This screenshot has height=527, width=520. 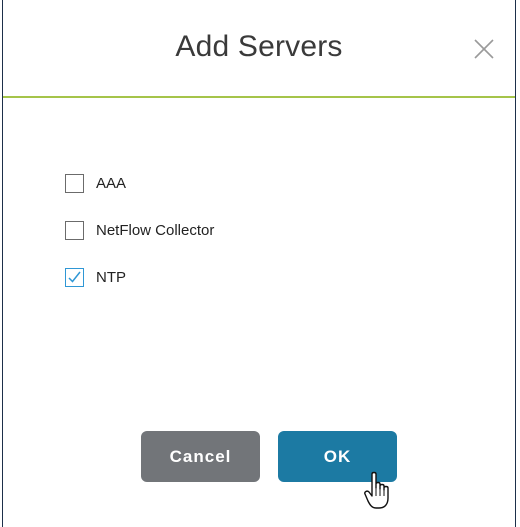 I want to click on option-label-netflow-collector: NetFlow Collector, so click(x=155, y=230).